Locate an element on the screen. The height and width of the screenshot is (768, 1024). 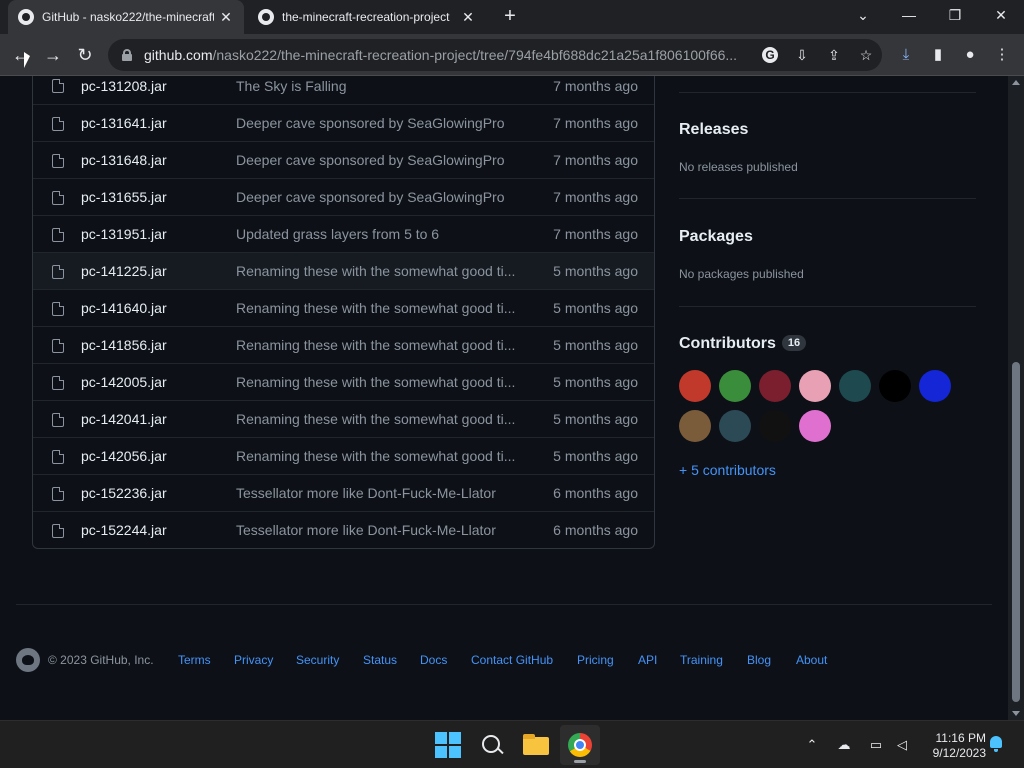
close-window-button: ✕ is located at coordinates (1001, 16).